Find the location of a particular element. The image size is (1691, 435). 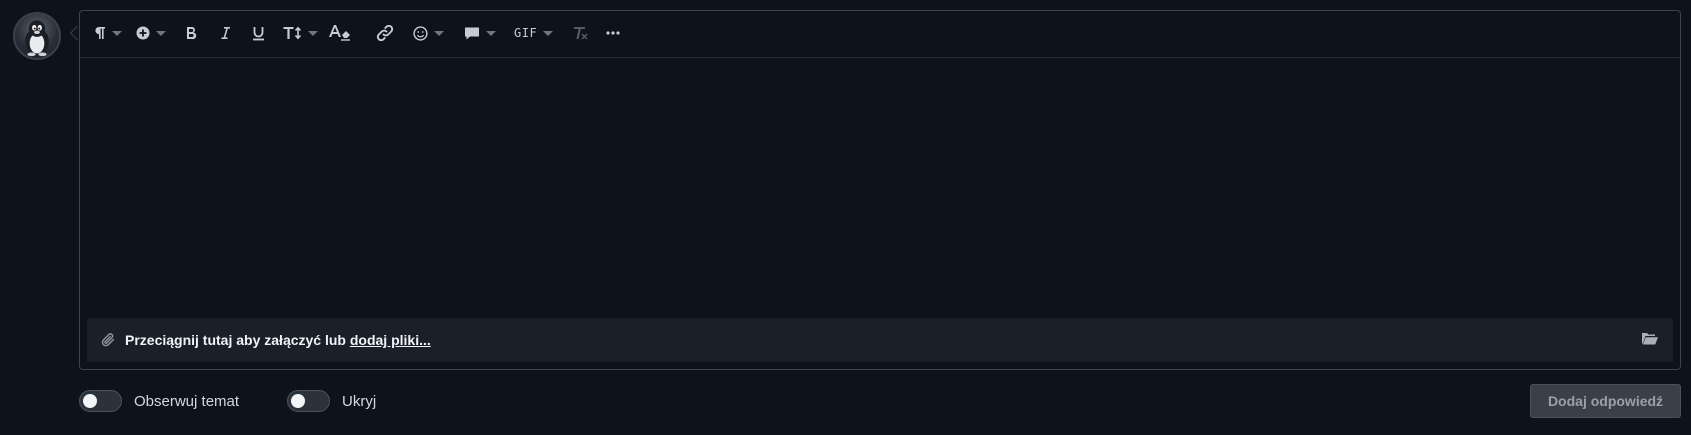

underline-icon is located at coordinates (258, 33).